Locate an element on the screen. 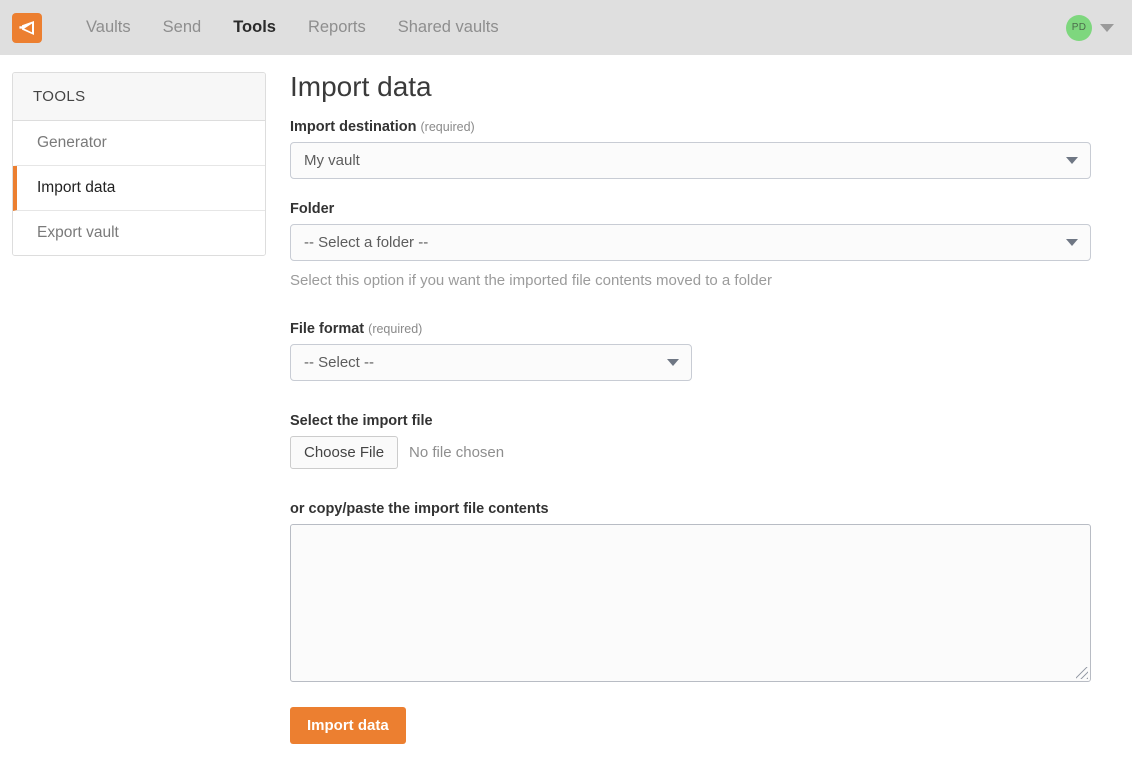  folder-select: -- Select a folder -- is located at coordinates (690, 242).